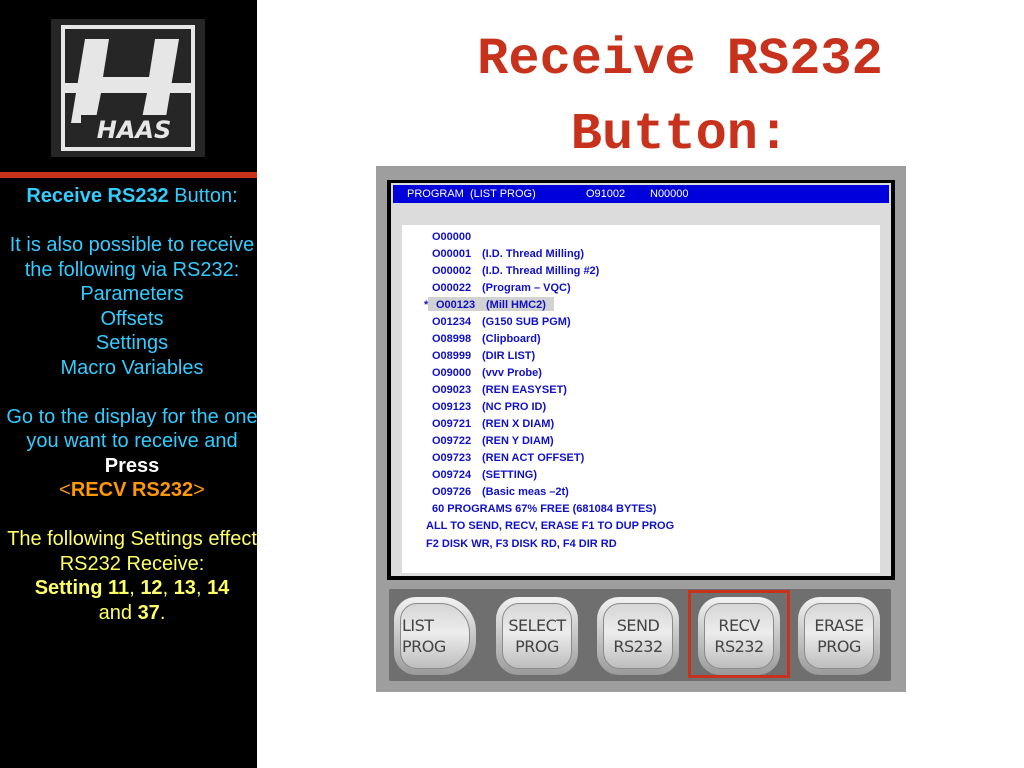 The height and width of the screenshot is (768, 1024). What do you see at coordinates (524, 390) in the screenshot?
I see `program-name: (REN EASYSET)` at bounding box center [524, 390].